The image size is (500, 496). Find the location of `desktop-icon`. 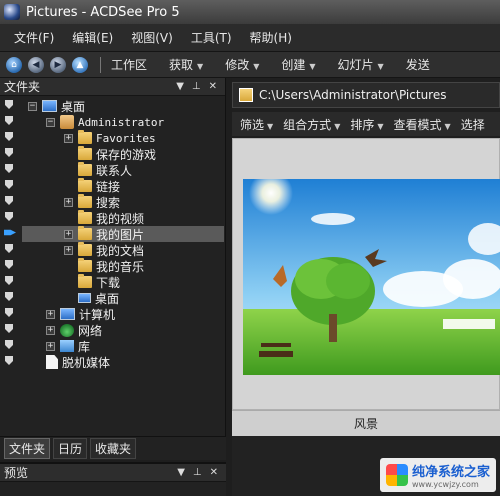

desktop-icon is located at coordinates (49, 106).